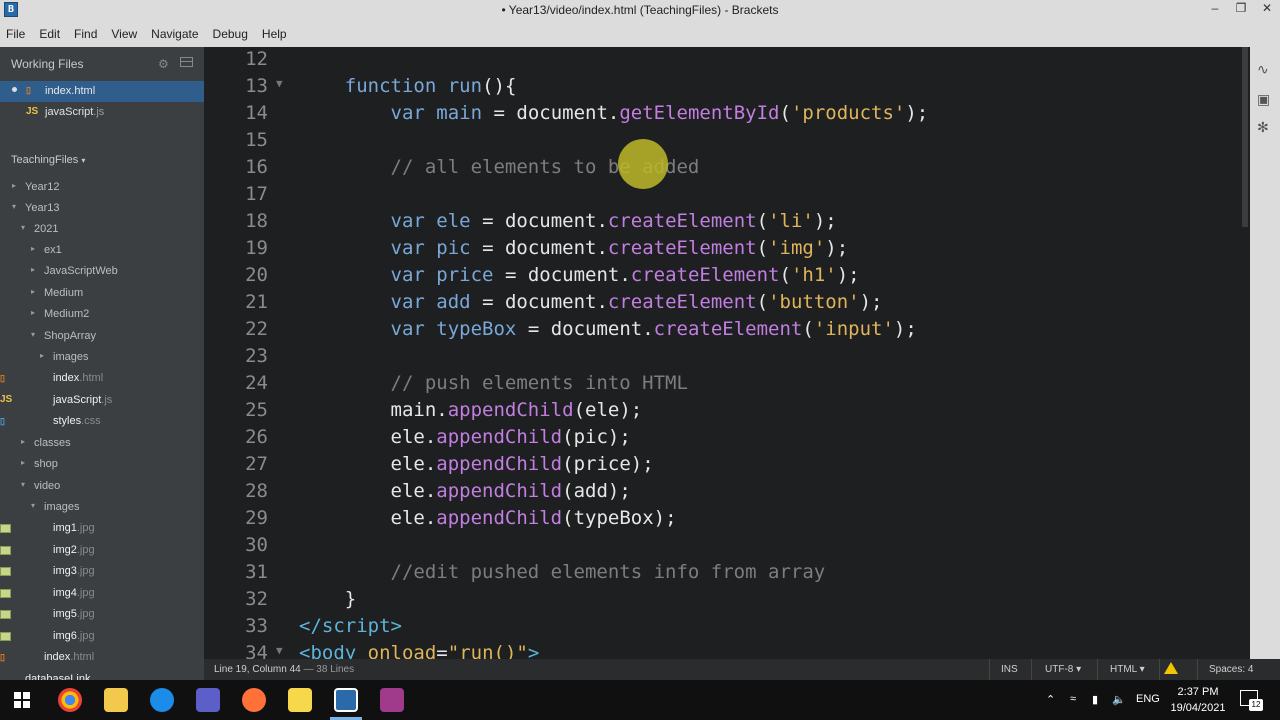 This screenshot has height=720, width=1280. What do you see at coordinates (70, 700) in the screenshot?
I see `chrome-icon` at bounding box center [70, 700].